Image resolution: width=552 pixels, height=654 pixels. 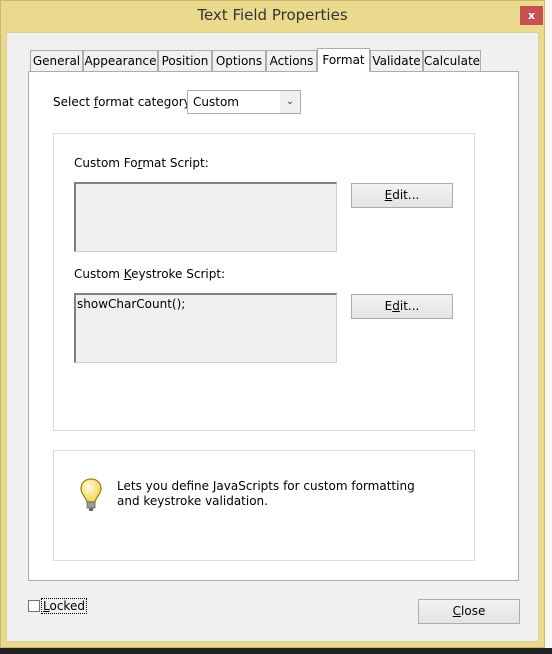 I want to click on tab-options: Options, so click(x=239, y=60).